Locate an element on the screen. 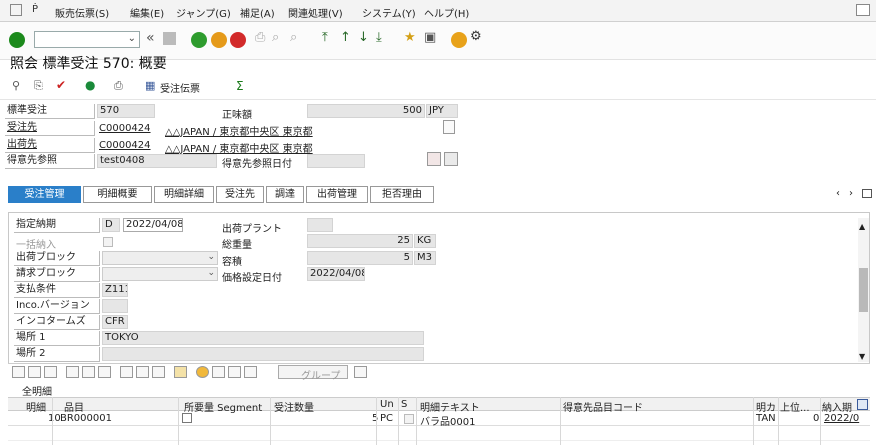 The image size is (876, 445). column-settings-icon is located at coordinates (862, 404).